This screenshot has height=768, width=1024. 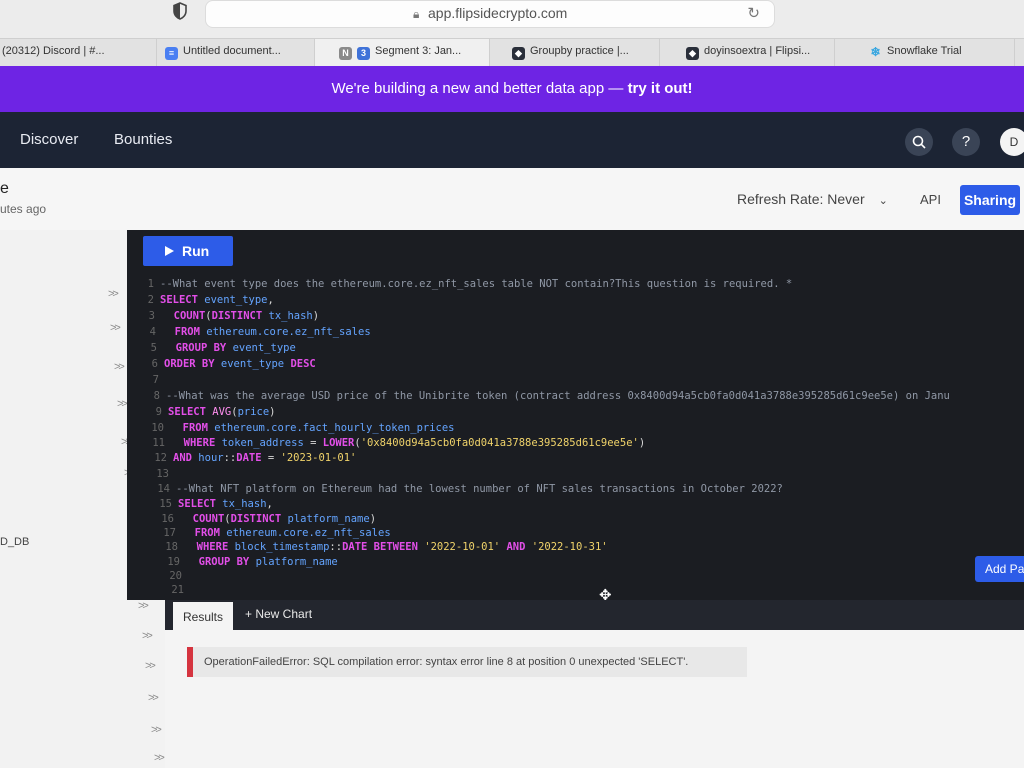 What do you see at coordinates (512, 140) in the screenshot?
I see `top-nav: Discover Bounties ? D` at bounding box center [512, 140].